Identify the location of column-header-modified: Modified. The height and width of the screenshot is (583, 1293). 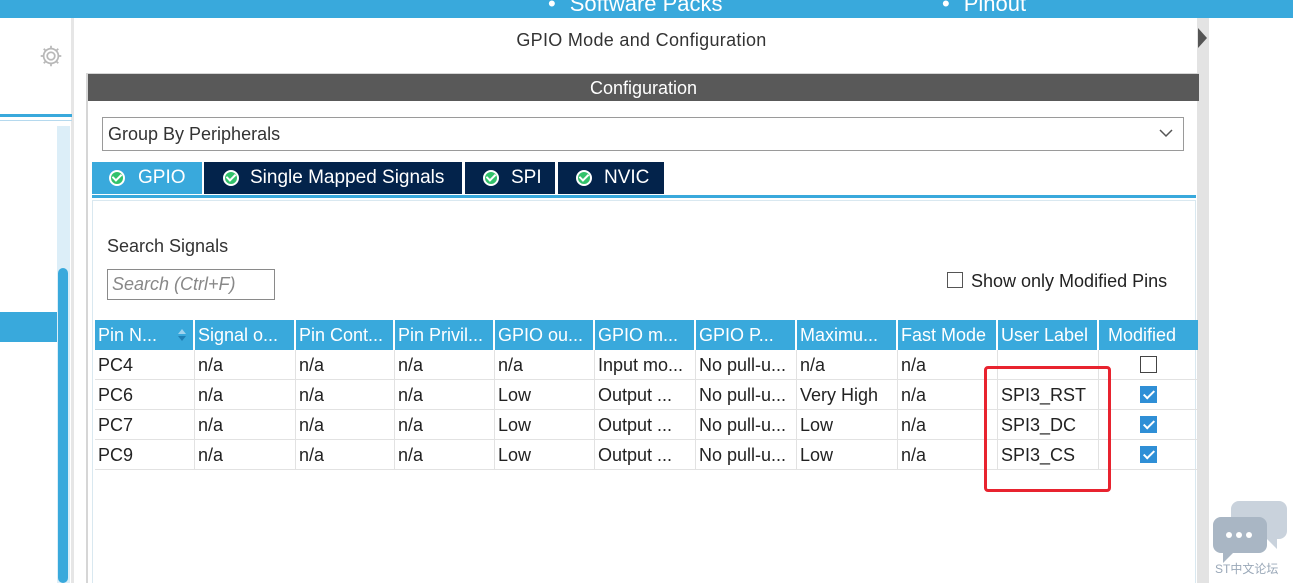
(1148, 335).